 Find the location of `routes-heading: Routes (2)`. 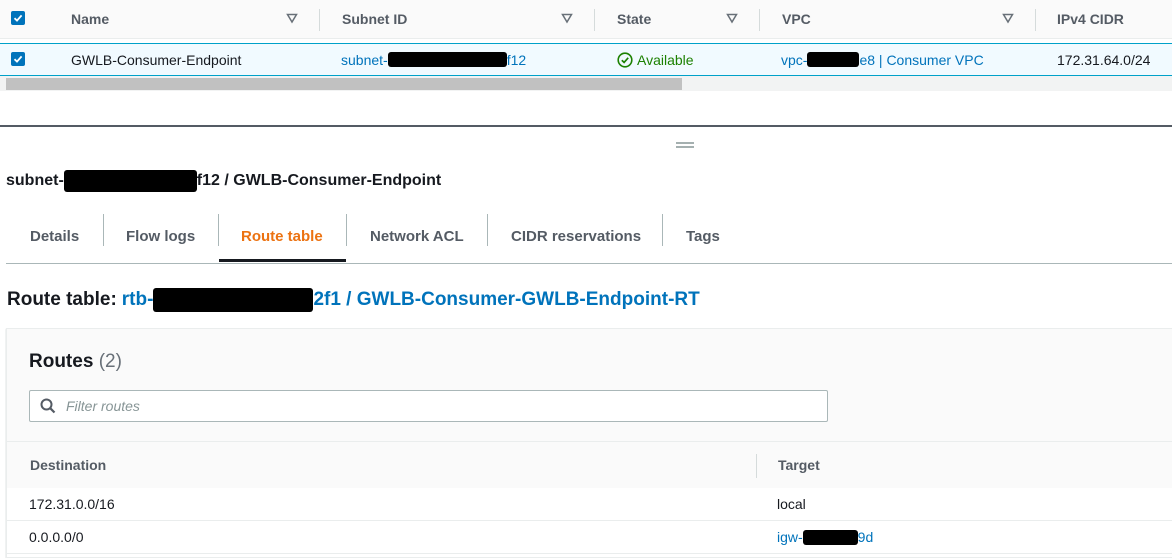

routes-heading: Routes (2) is located at coordinates (75, 362).